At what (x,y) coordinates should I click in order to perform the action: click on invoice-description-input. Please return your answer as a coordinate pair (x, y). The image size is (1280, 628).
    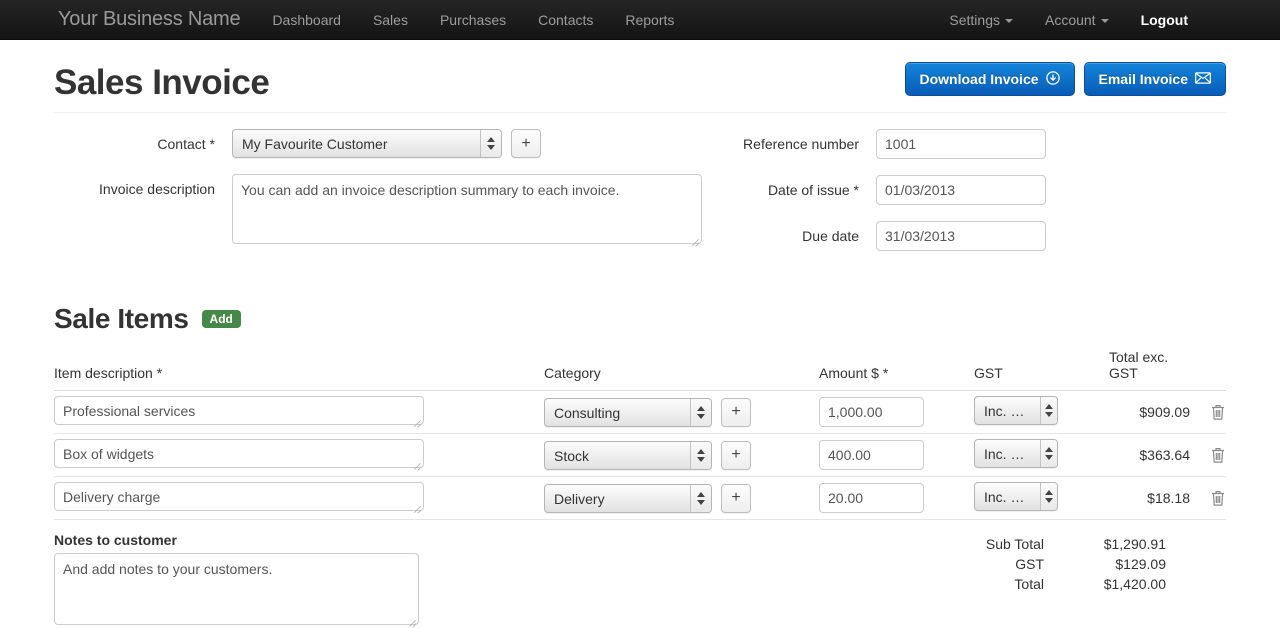
    Looking at the image, I should click on (467, 209).